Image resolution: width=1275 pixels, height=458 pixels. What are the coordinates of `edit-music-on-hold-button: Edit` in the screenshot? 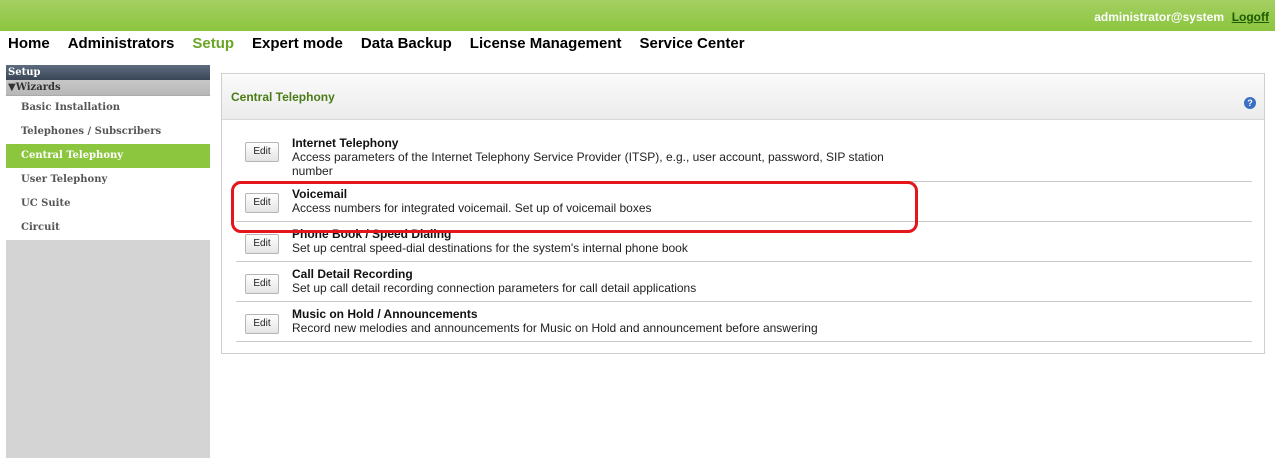 It's located at (262, 324).